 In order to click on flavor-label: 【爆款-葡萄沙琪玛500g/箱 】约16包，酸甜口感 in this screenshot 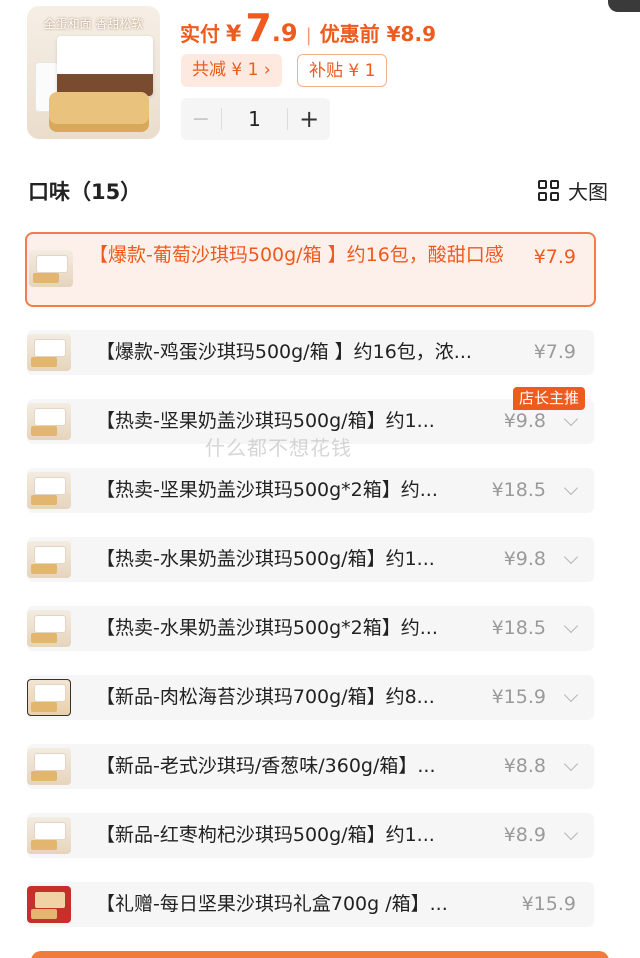, I will do `click(296, 255)`.